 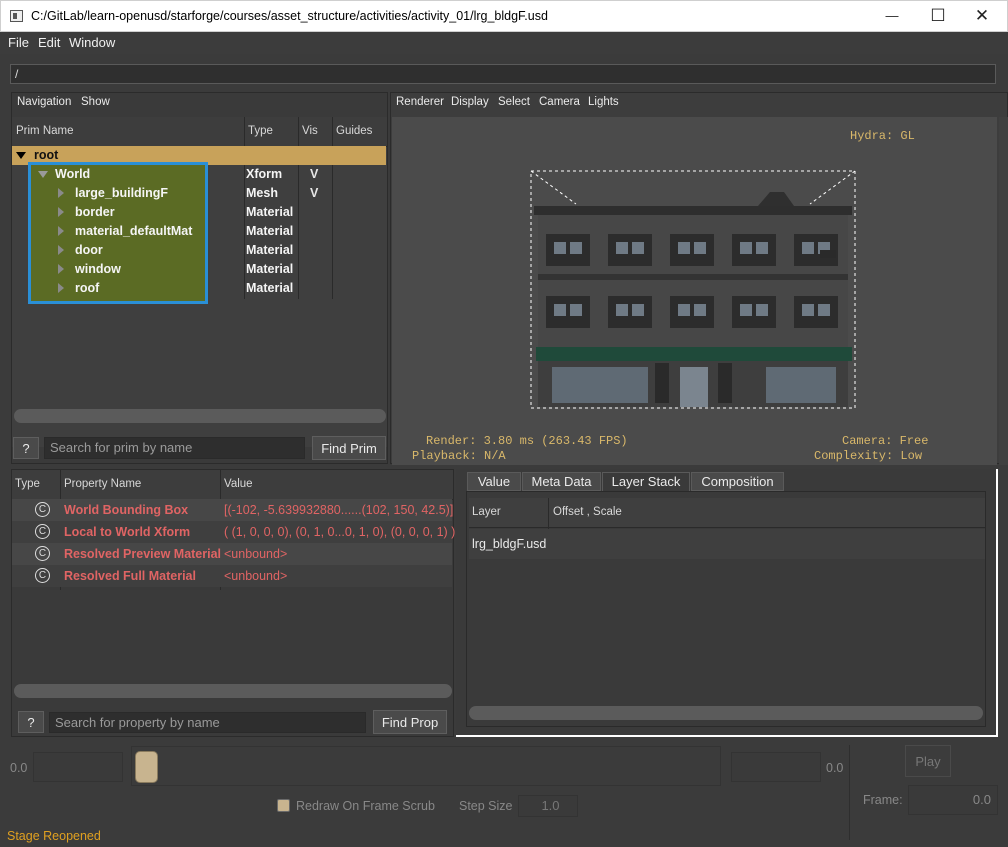 I want to click on complexity-stats: Complexity: Low, so click(x=868, y=456).